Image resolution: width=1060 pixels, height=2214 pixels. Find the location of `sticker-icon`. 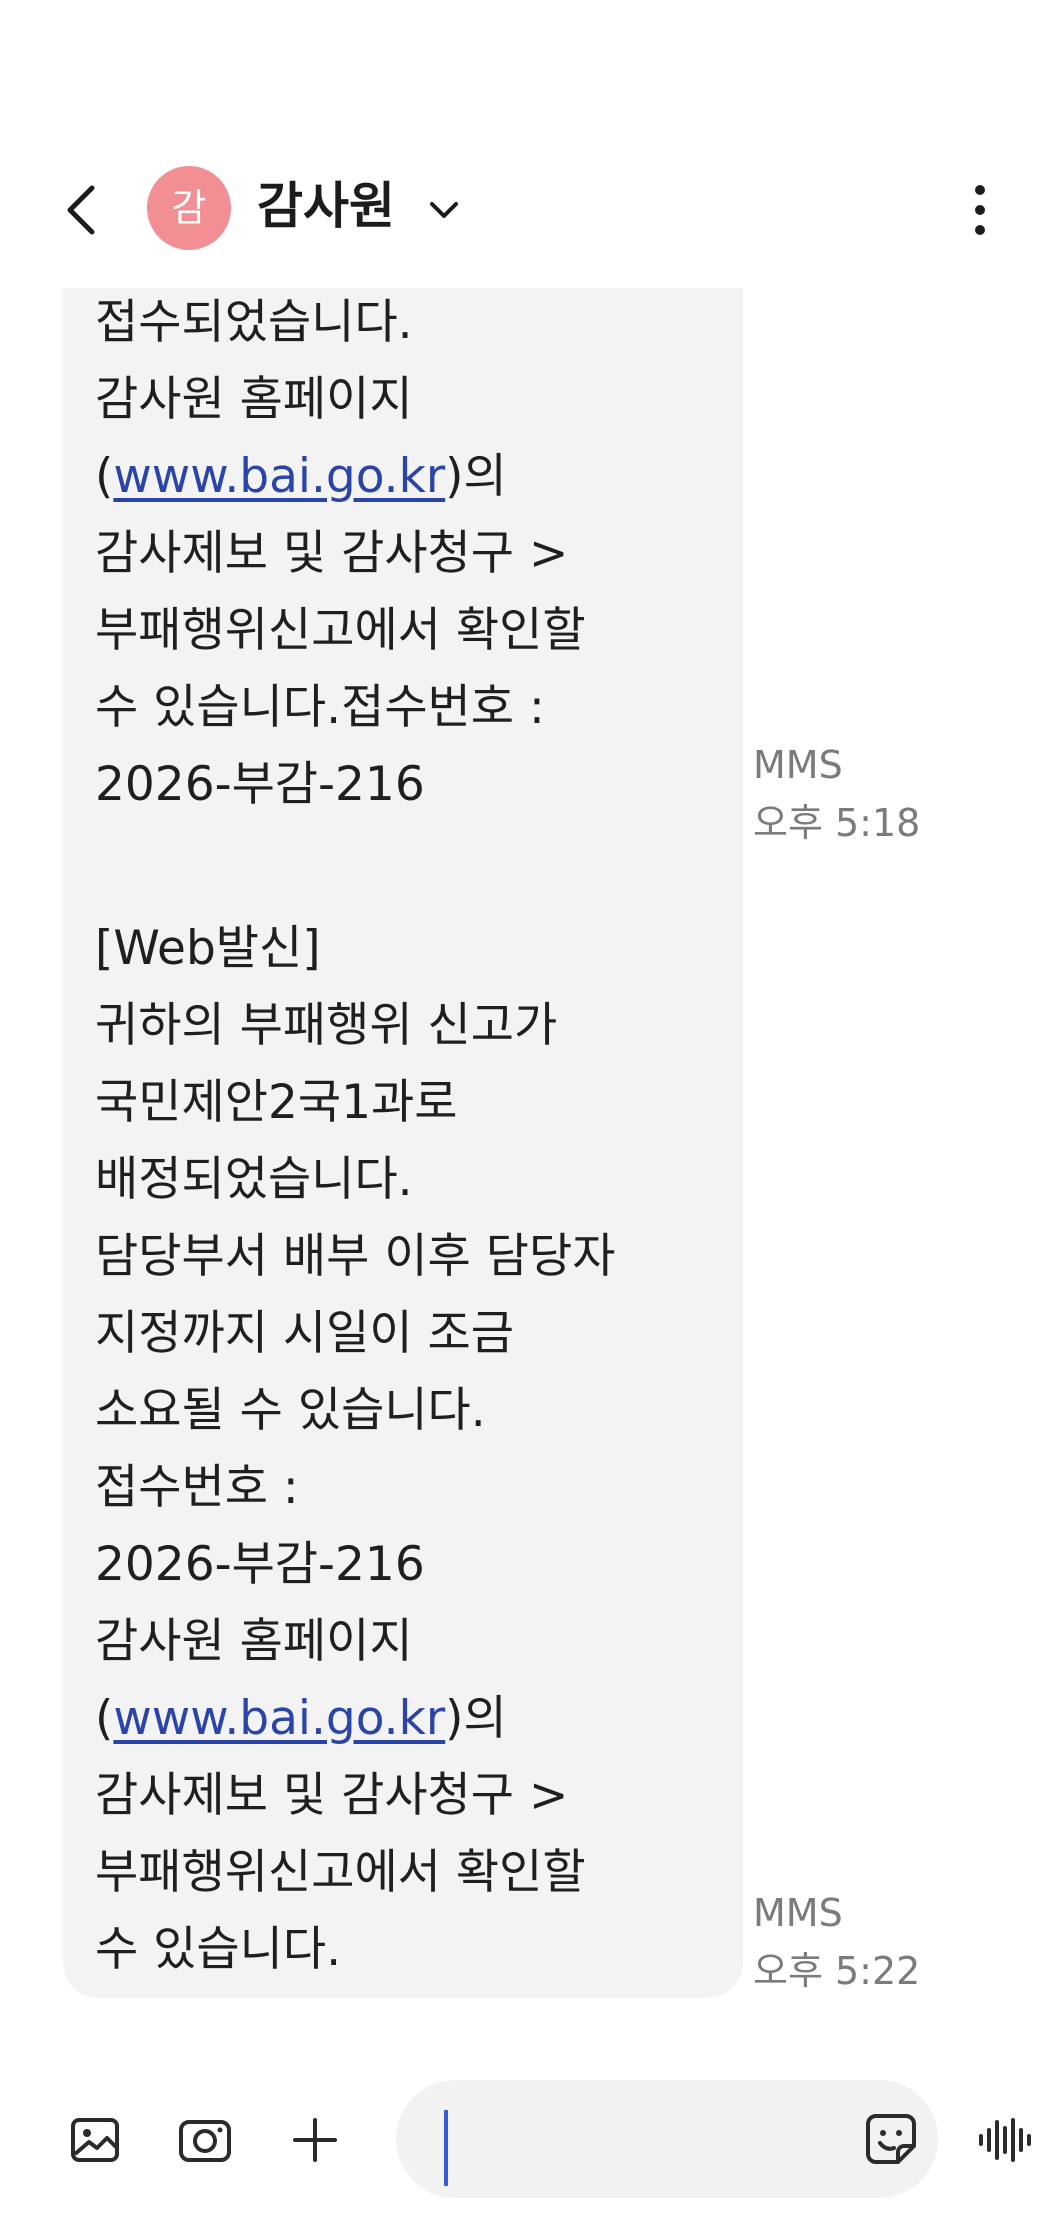

sticker-icon is located at coordinates (891, 2139).